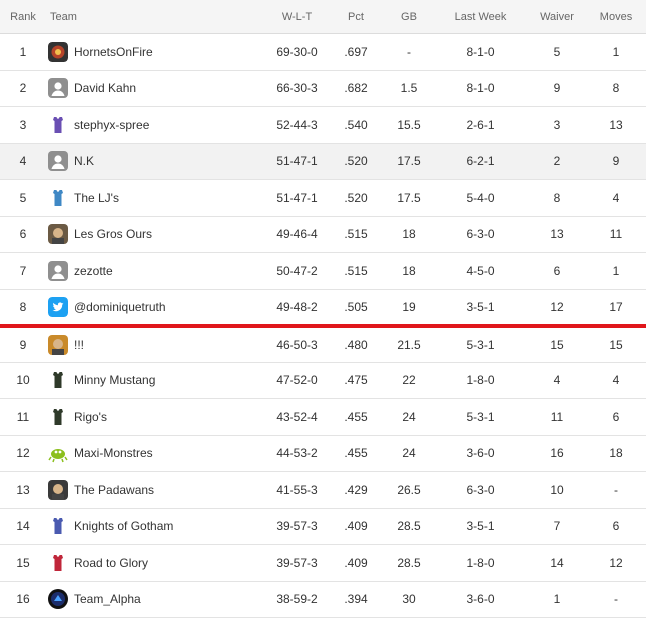 This screenshot has height=618, width=646. Describe the element at coordinates (156, 17) in the screenshot. I see `team-header: Team` at that location.